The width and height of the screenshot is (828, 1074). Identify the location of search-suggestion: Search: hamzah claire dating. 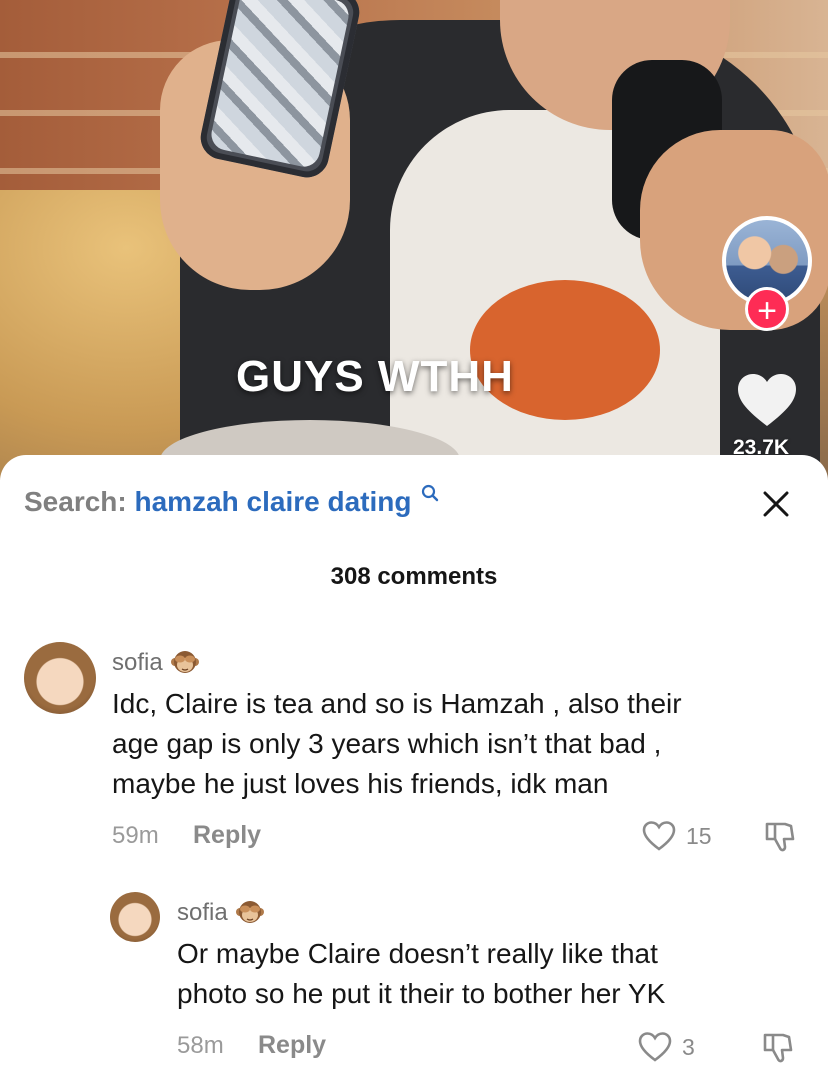
(231, 501).